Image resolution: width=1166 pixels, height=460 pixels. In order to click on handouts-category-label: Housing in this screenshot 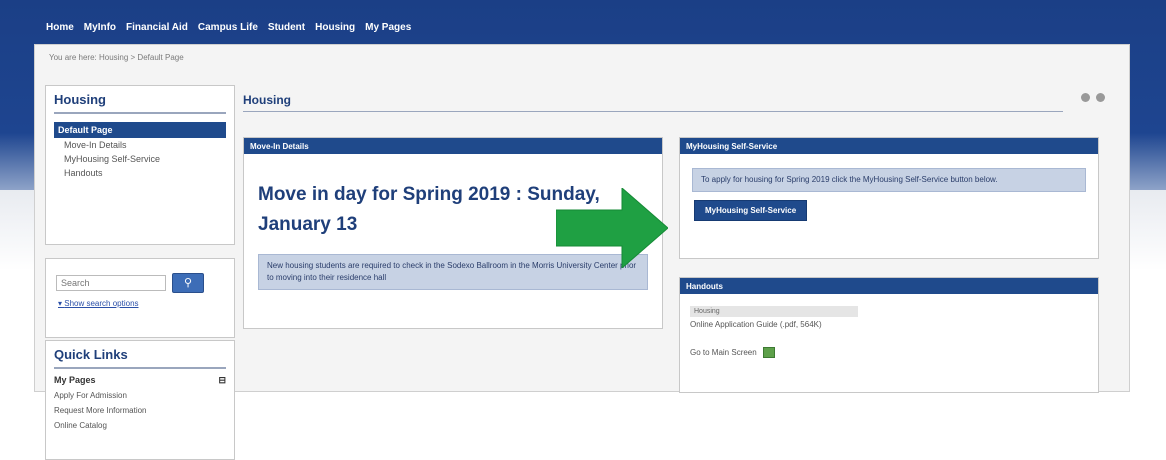, I will do `click(774, 311)`.